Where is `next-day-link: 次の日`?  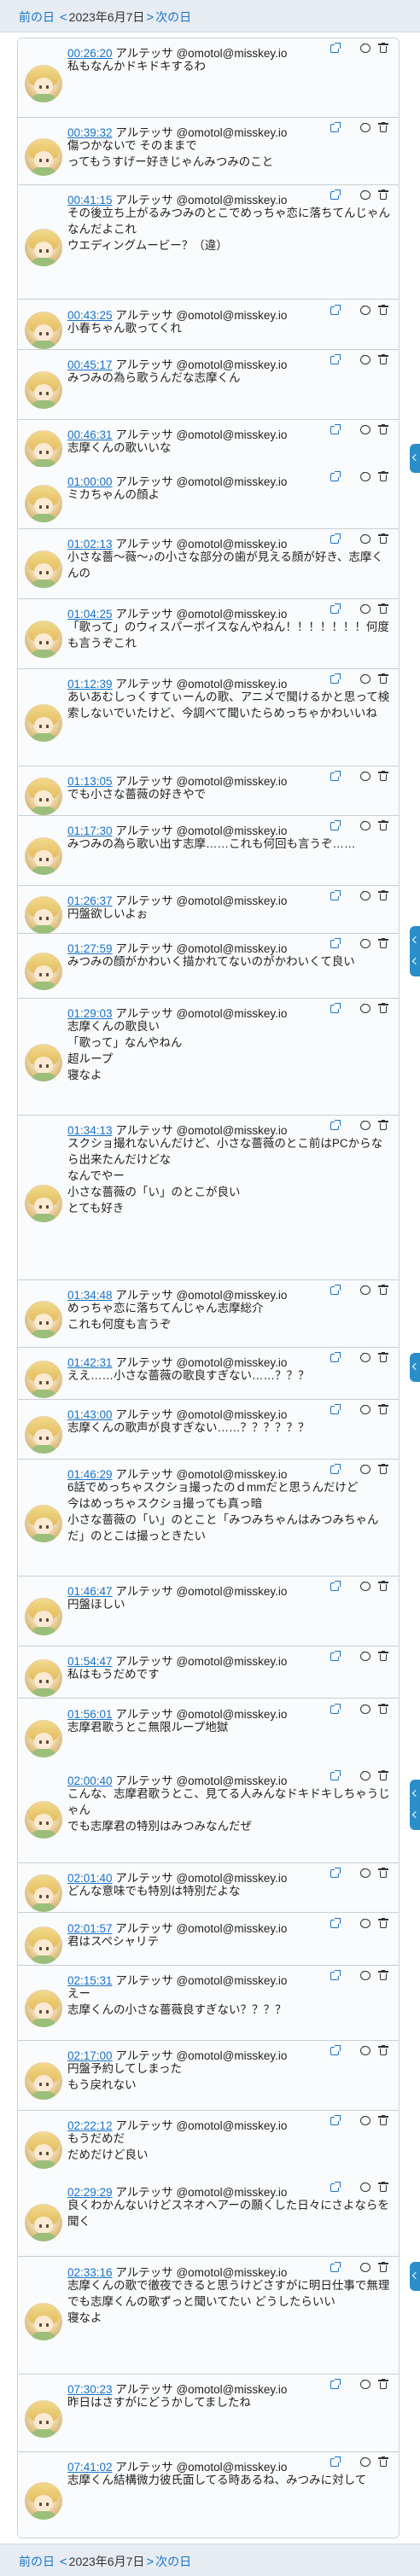
next-day-link: 次の日 is located at coordinates (173, 17).